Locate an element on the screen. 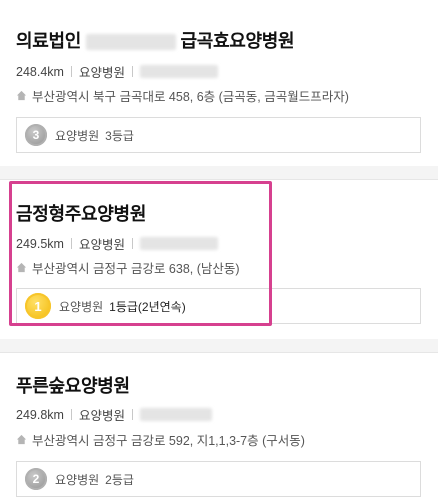 The height and width of the screenshot is (503, 438). hospital-name: 금정형주요양병원 is located at coordinates (81, 213).